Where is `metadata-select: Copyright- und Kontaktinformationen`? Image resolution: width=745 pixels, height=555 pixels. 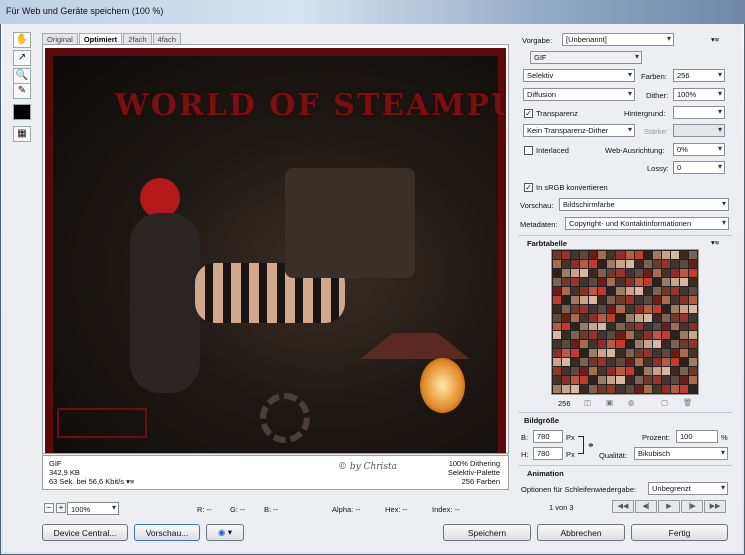
metadata-select: Copyright- und Kontaktinformationen is located at coordinates (647, 223).